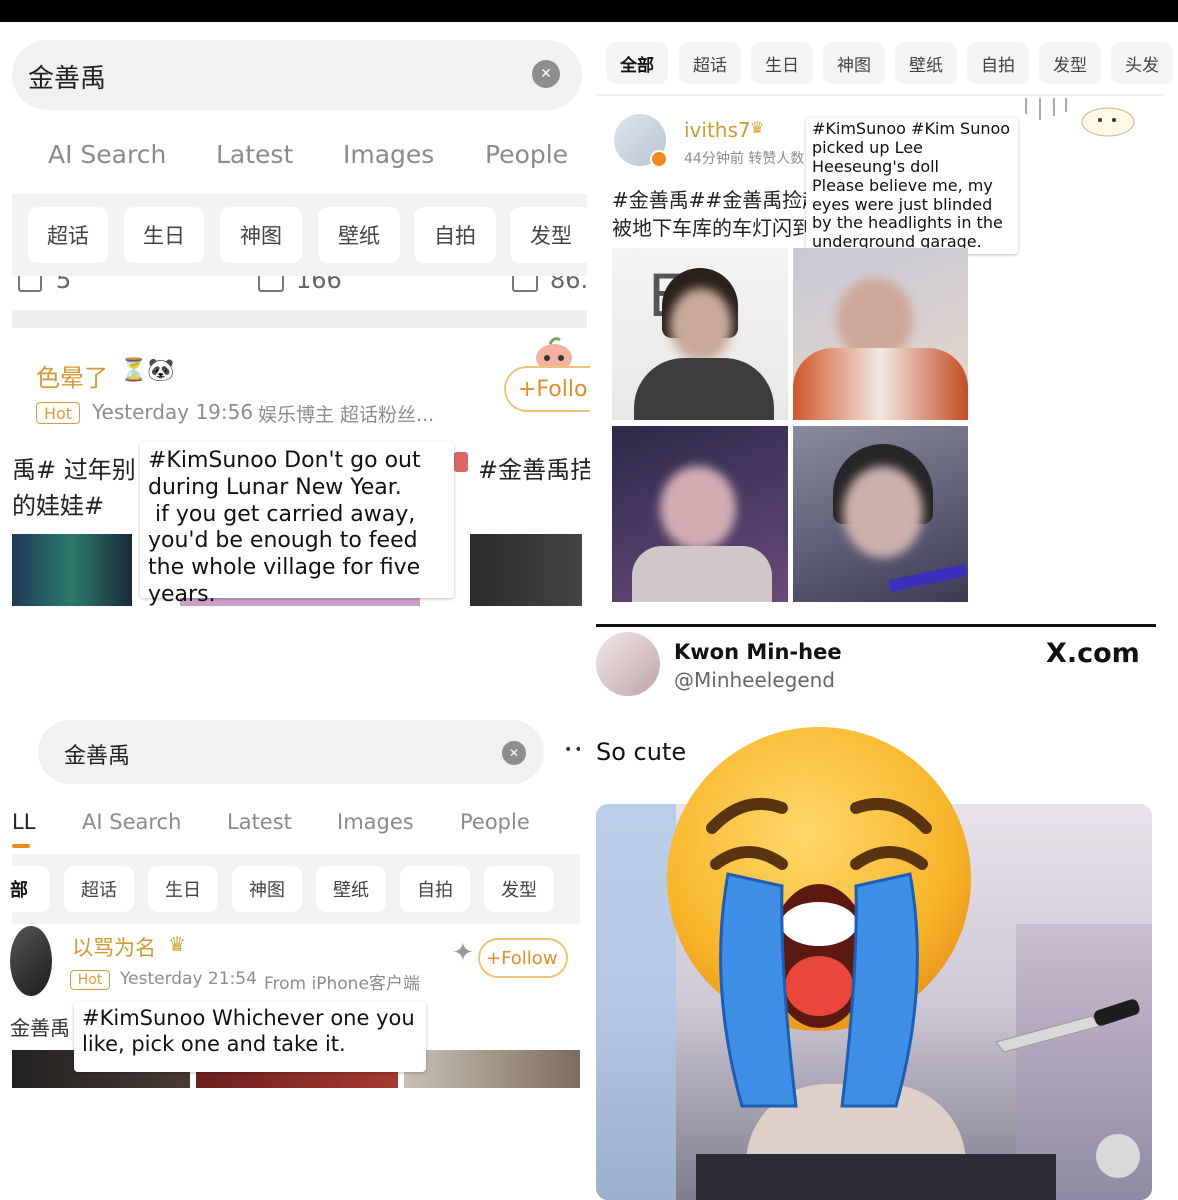  Describe the element at coordinates (525, 284) in the screenshot. I see `like-icon` at that location.